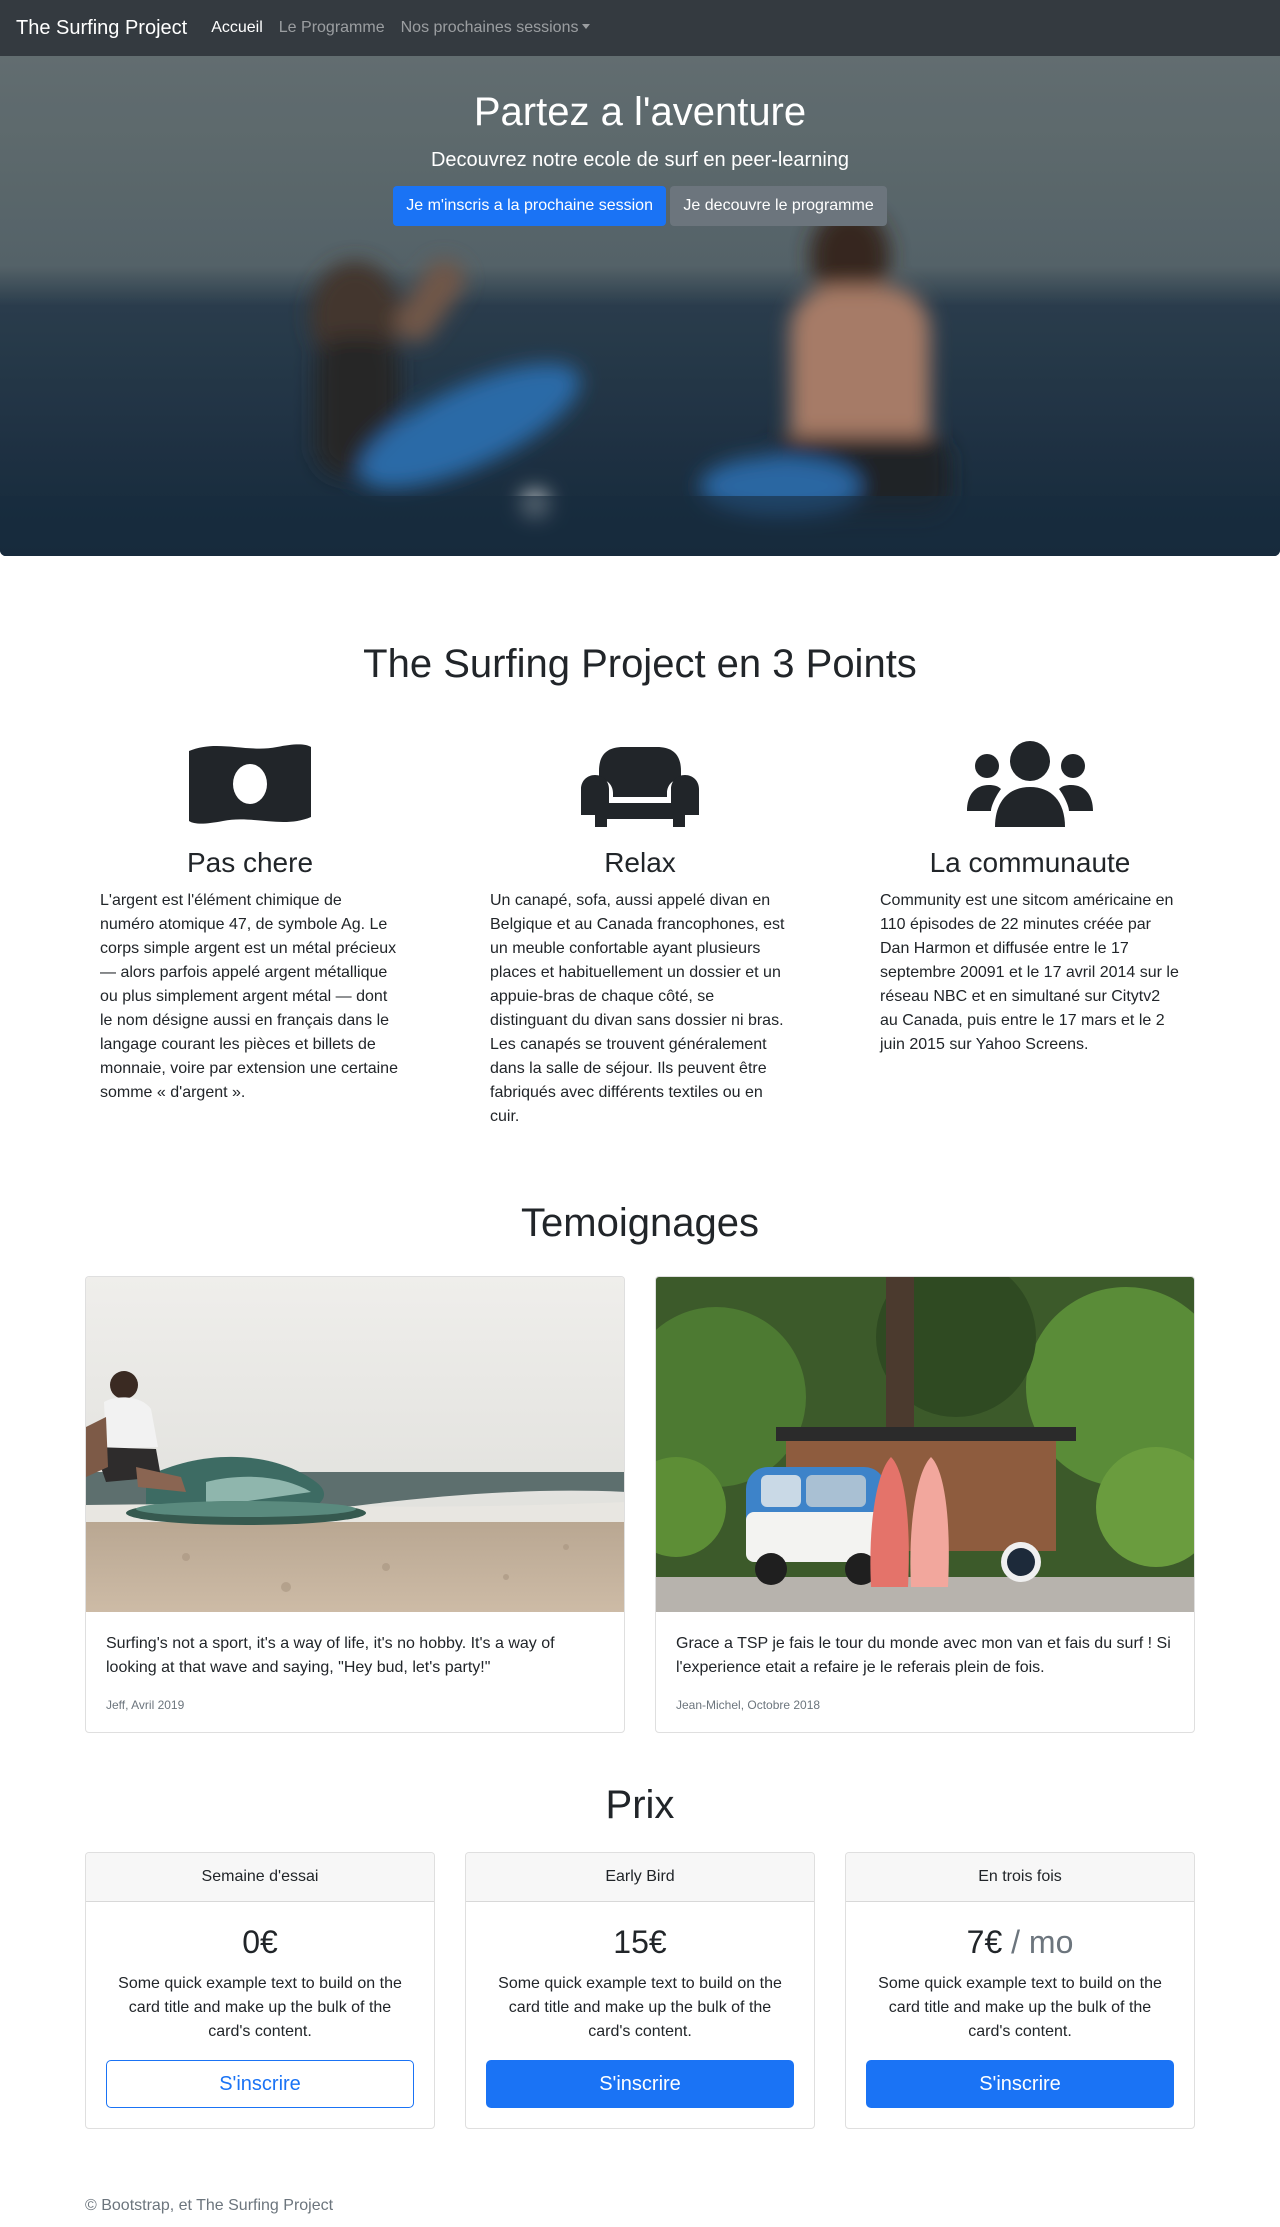 This screenshot has width=1280, height=2227. What do you see at coordinates (101, 28) in the screenshot?
I see `navbar-brand: The Surfing Project` at bounding box center [101, 28].